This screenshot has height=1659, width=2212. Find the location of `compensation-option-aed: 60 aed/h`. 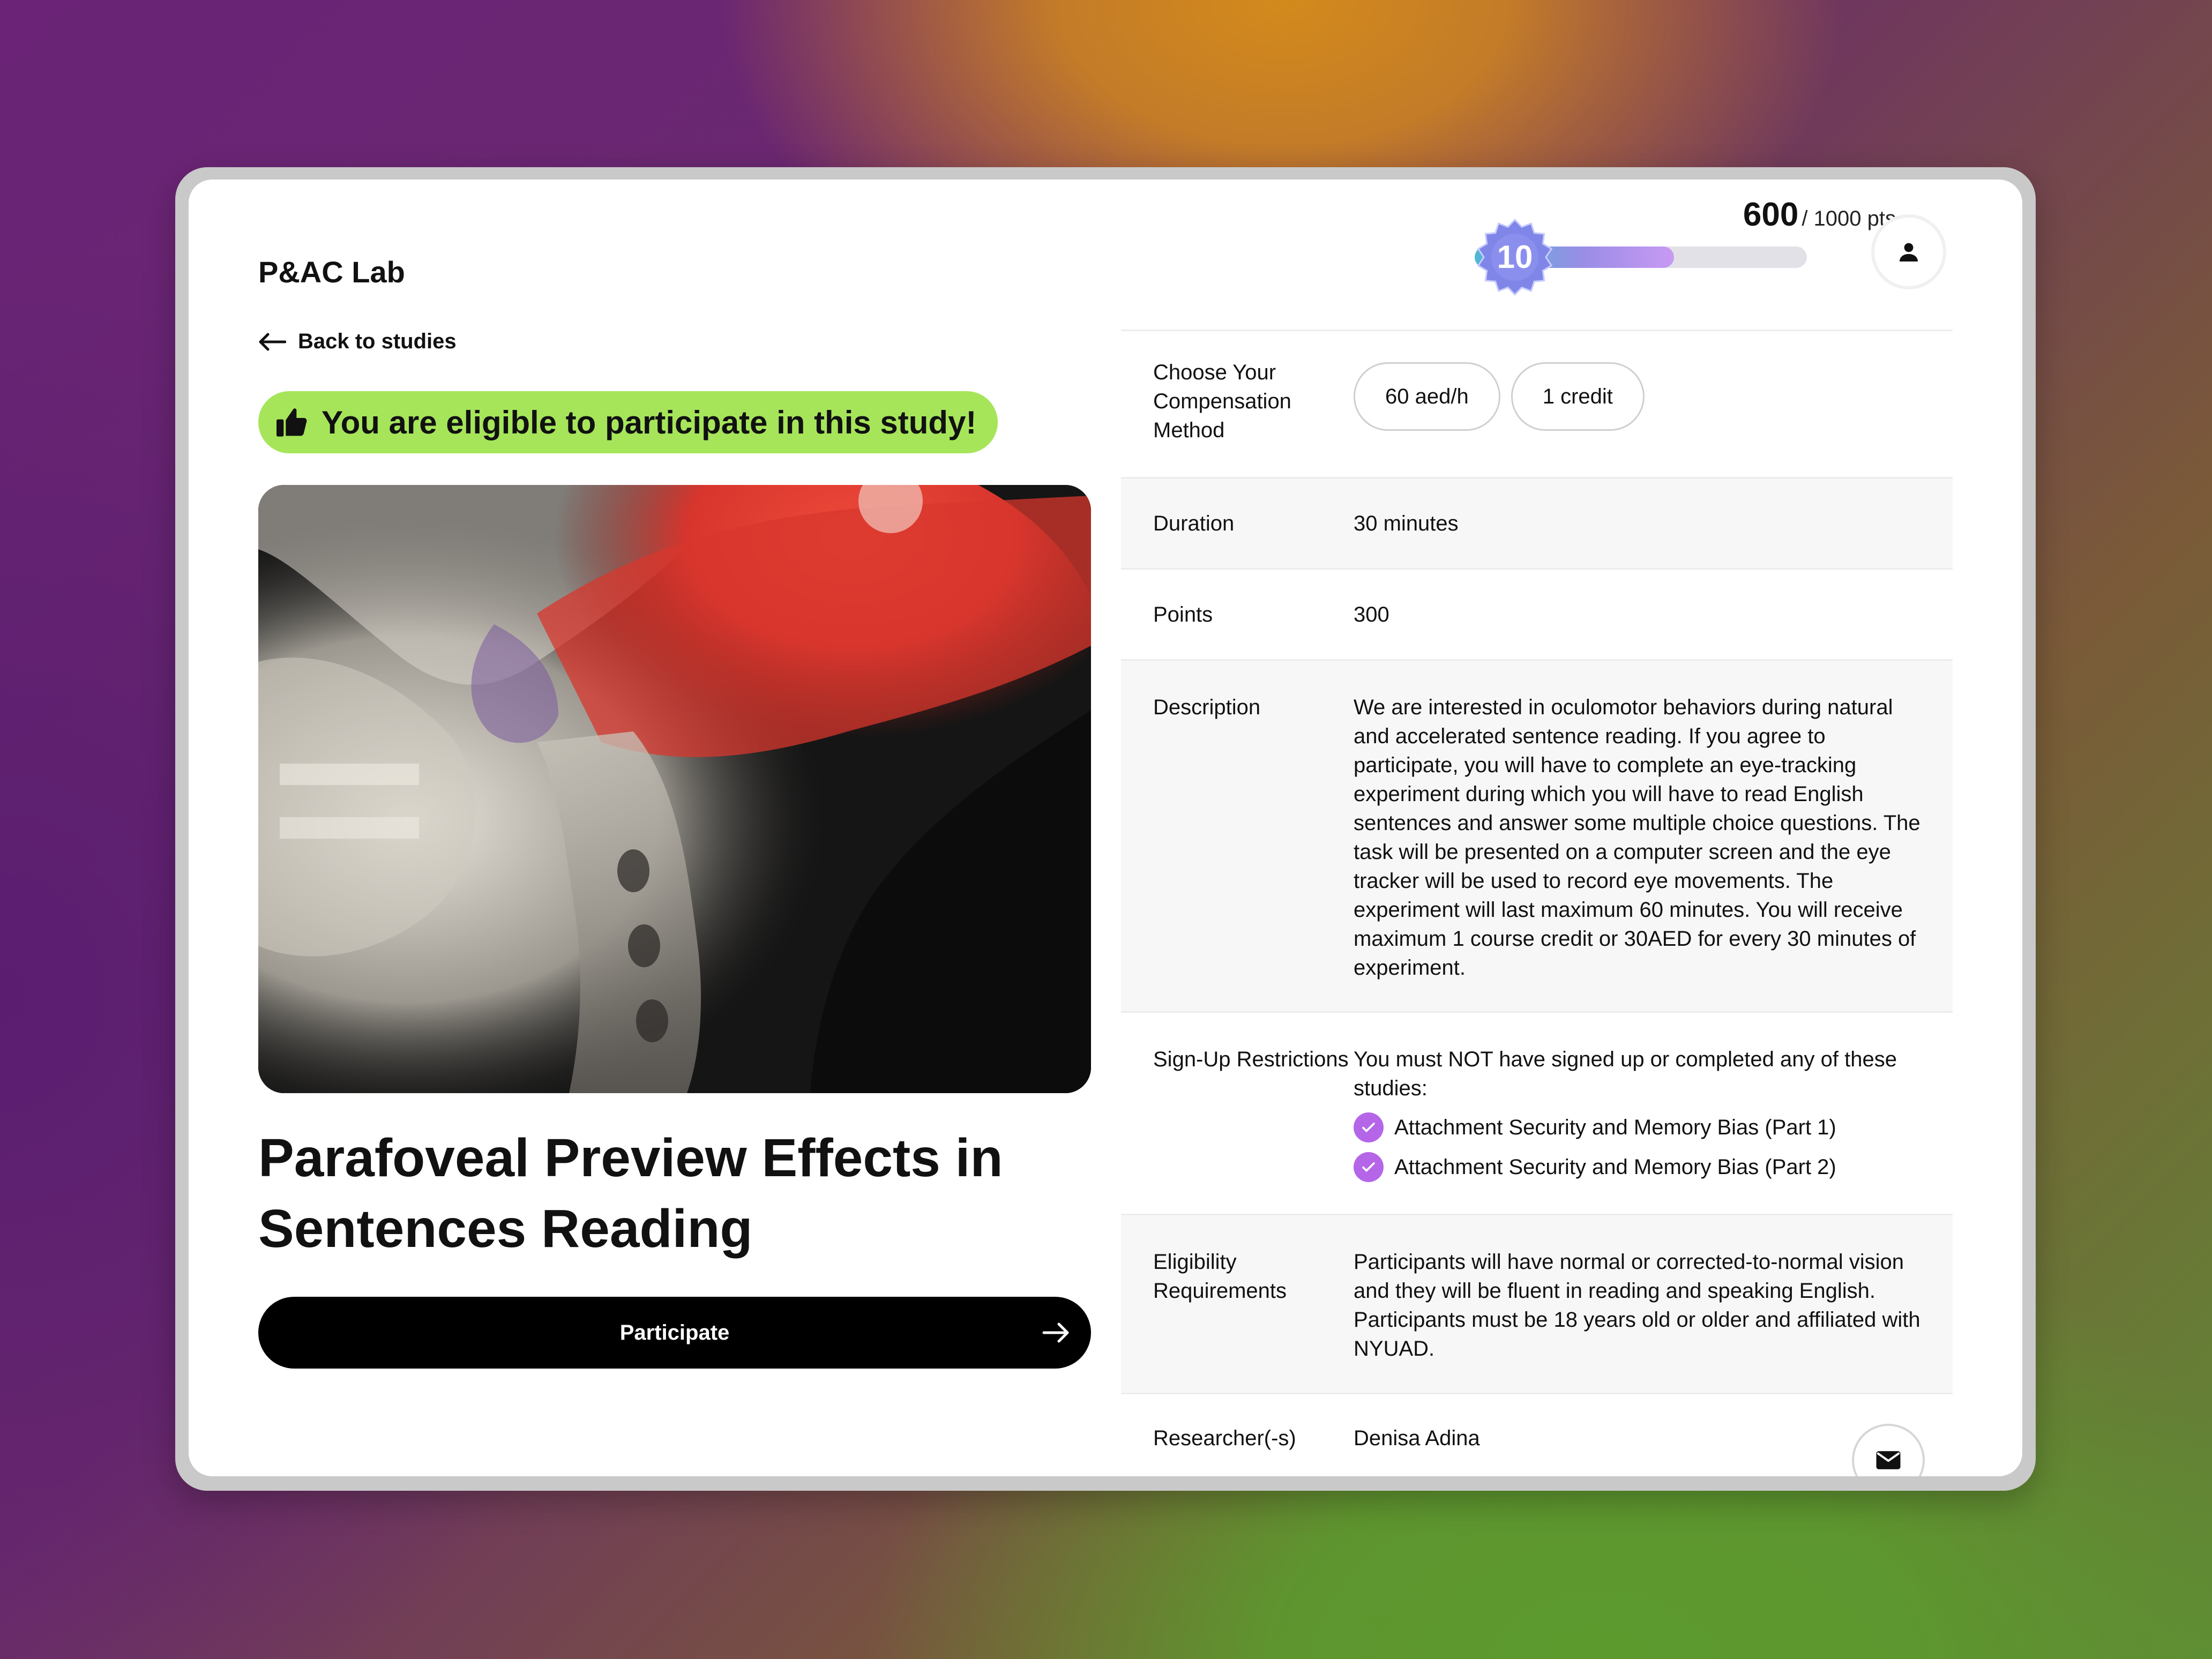

compensation-option-aed: 60 aed/h is located at coordinates (1427, 396).